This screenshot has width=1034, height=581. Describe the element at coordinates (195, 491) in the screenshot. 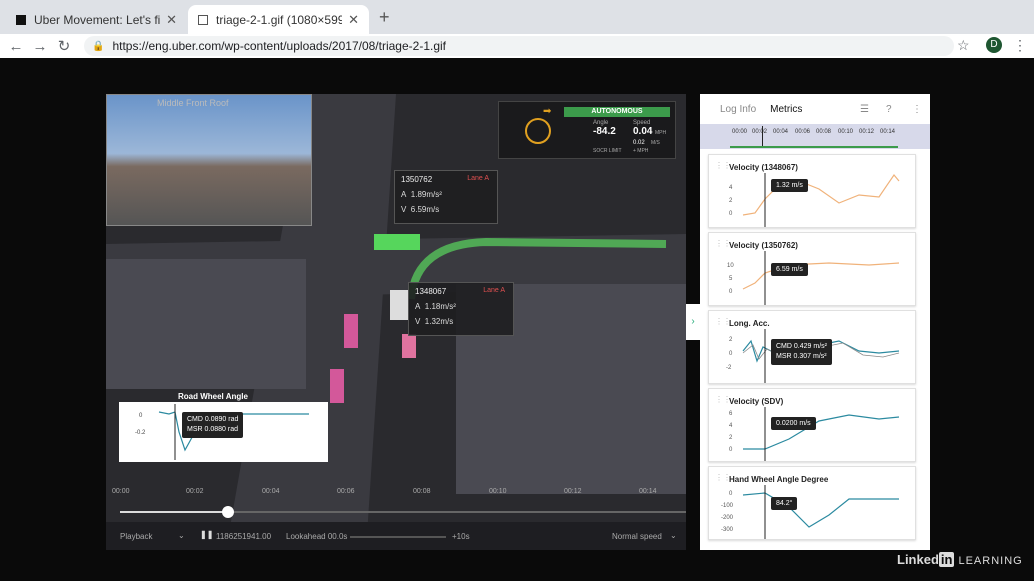

I see `timeline-tick: 00:02` at that location.